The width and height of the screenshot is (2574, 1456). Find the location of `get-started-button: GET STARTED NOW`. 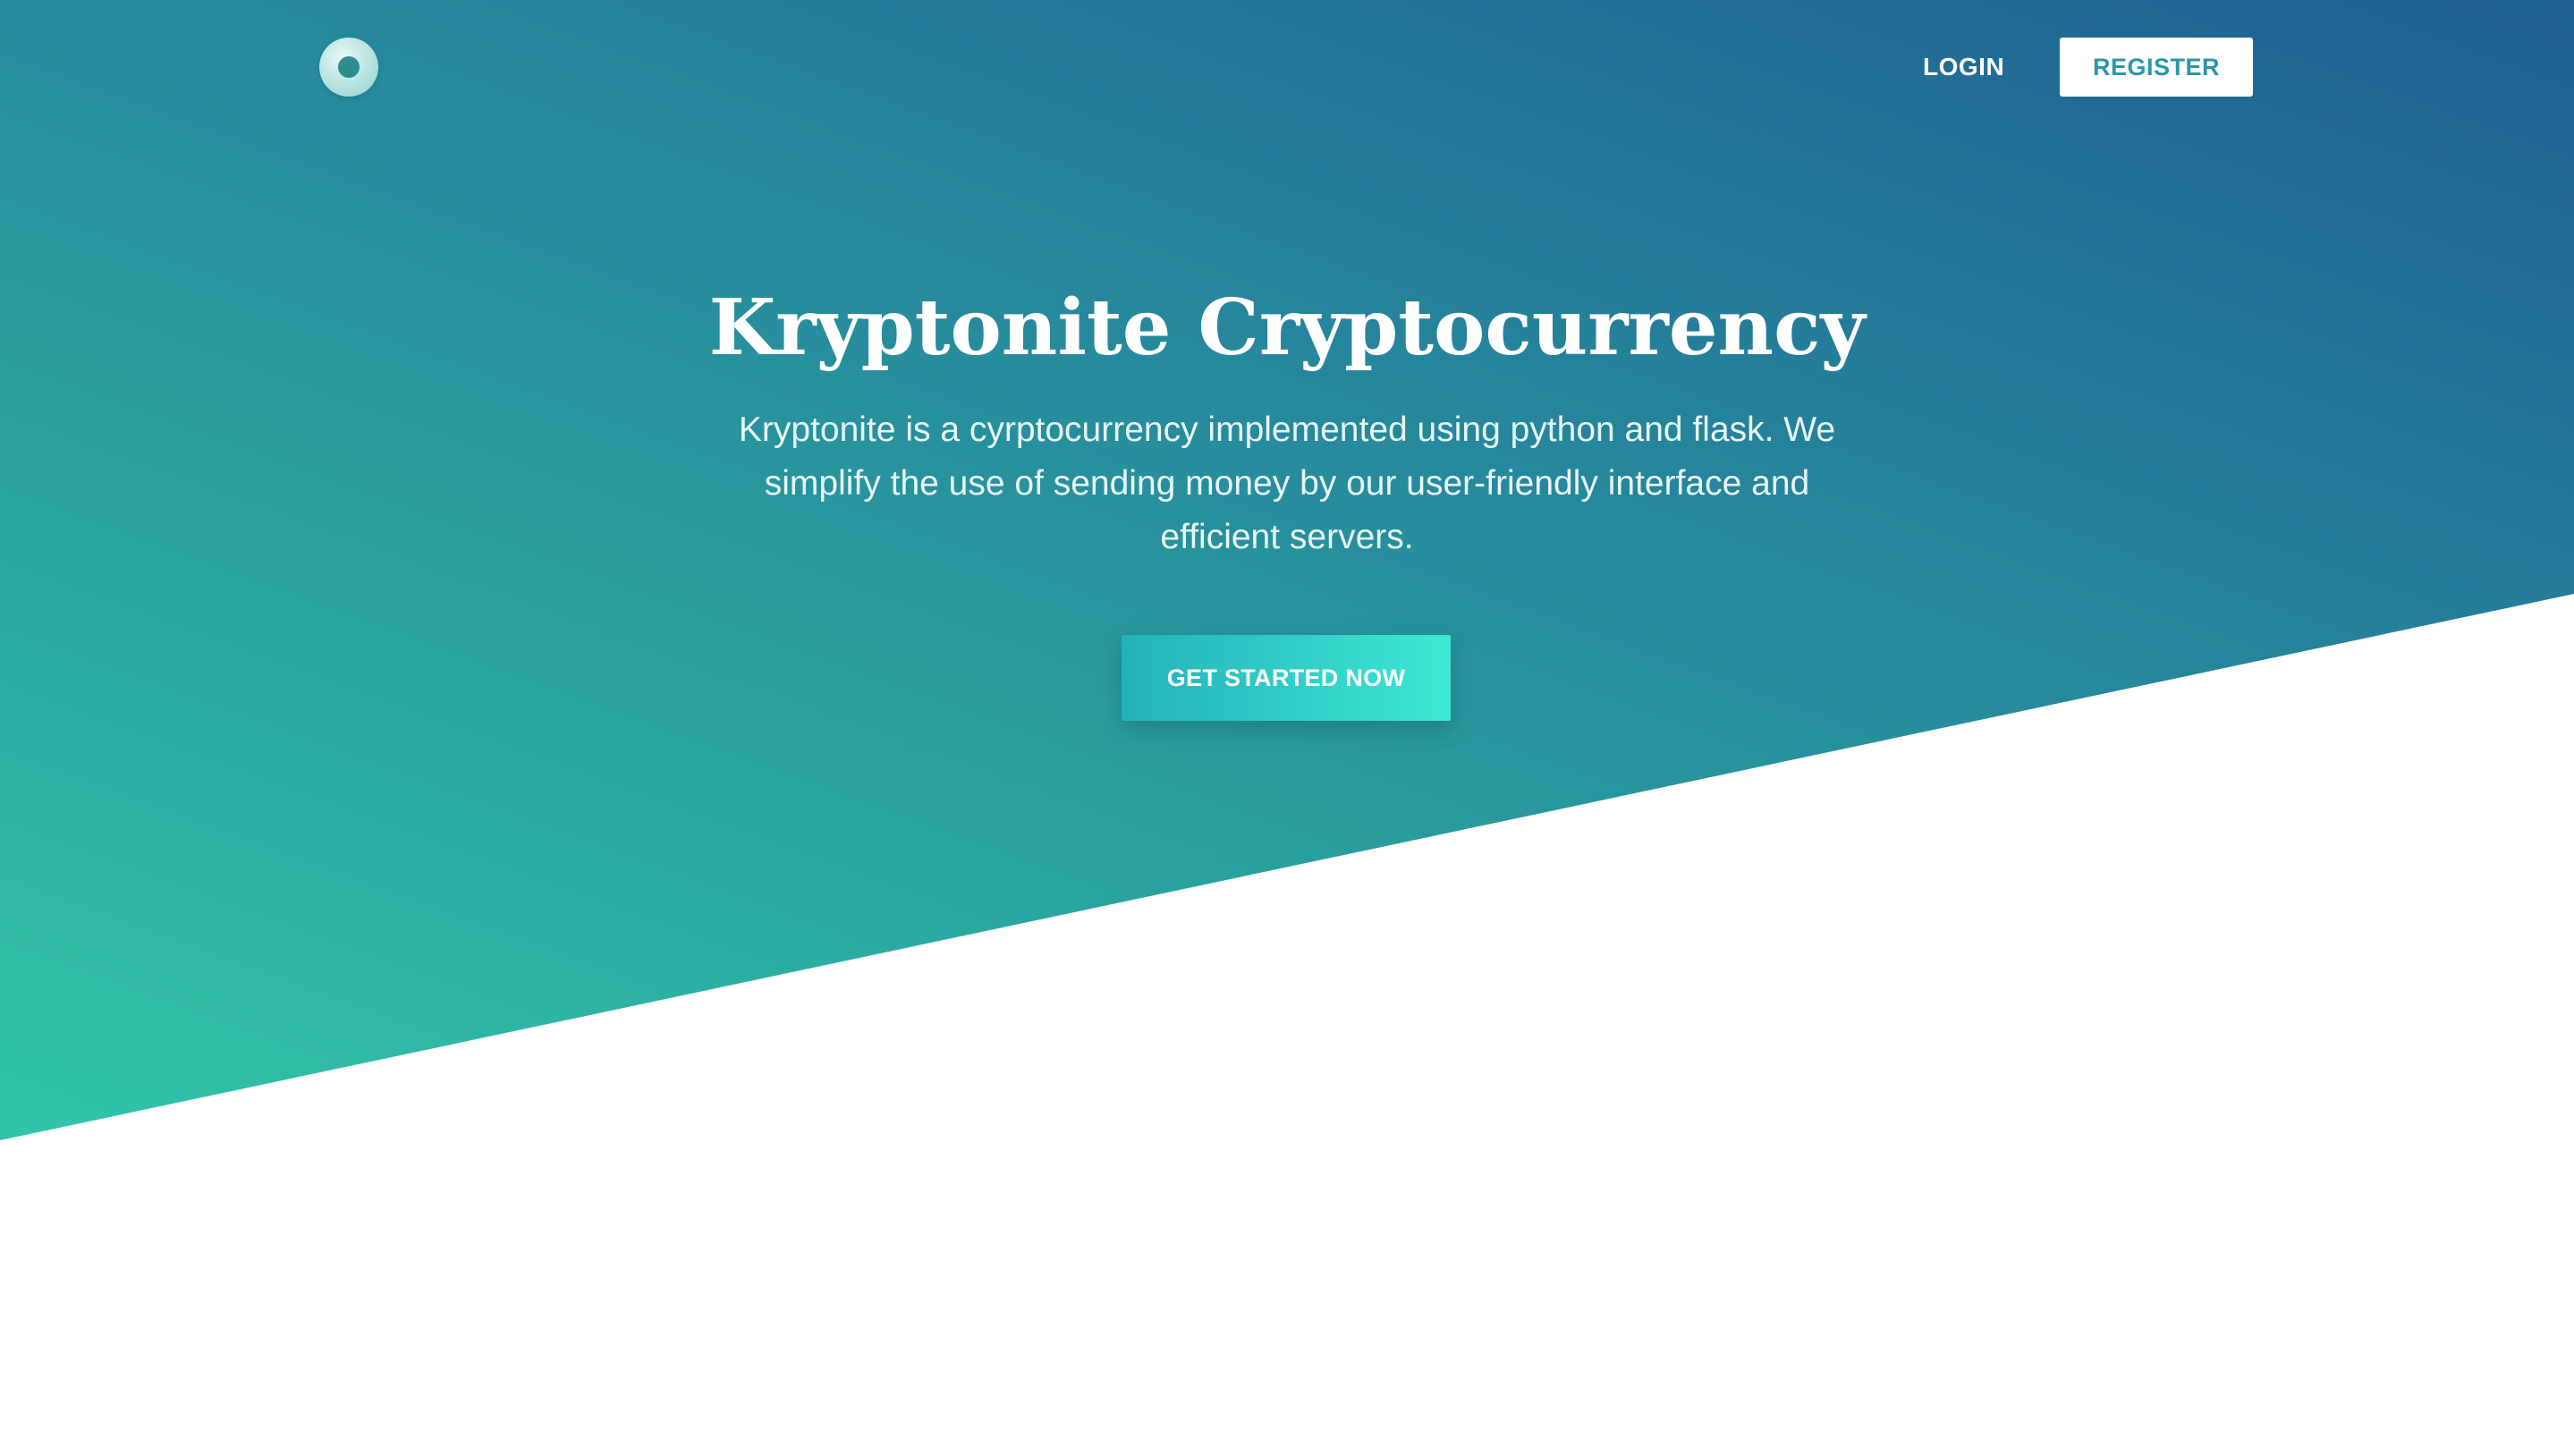

get-started-button: GET STARTED NOW is located at coordinates (1286, 678).